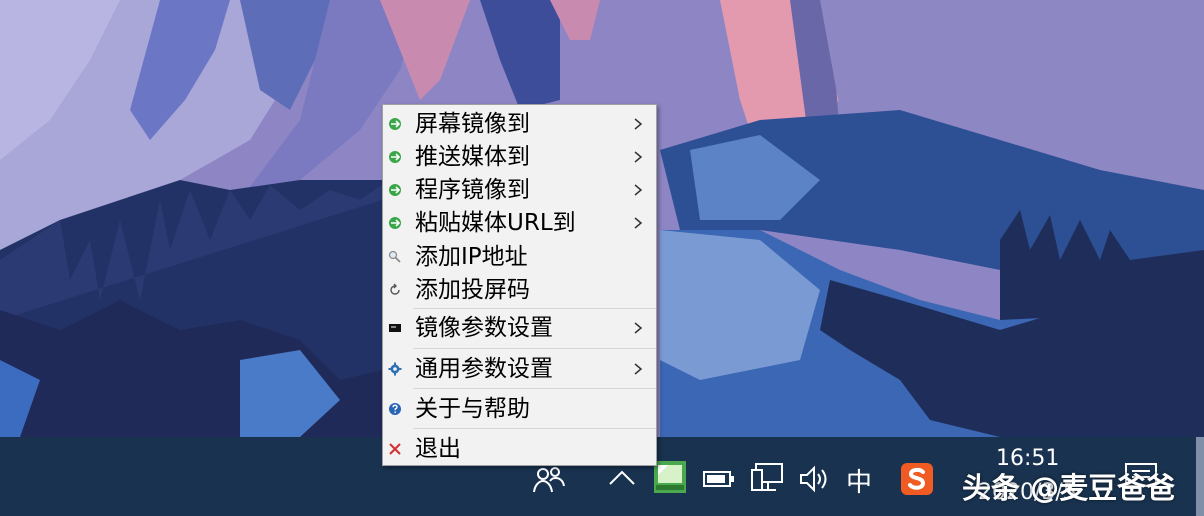 The height and width of the screenshot is (516, 1204). What do you see at coordinates (395, 369) in the screenshot?
I see `gear-icon` at bounding box center [395, 369].